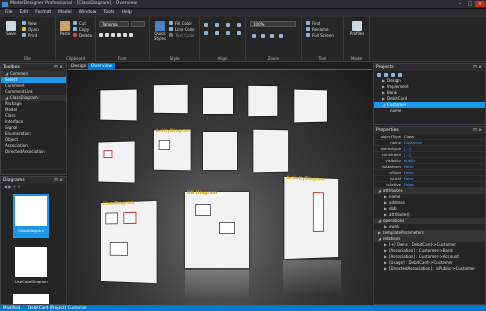  I want to click on collapse-all-icon, so click(379, 74).